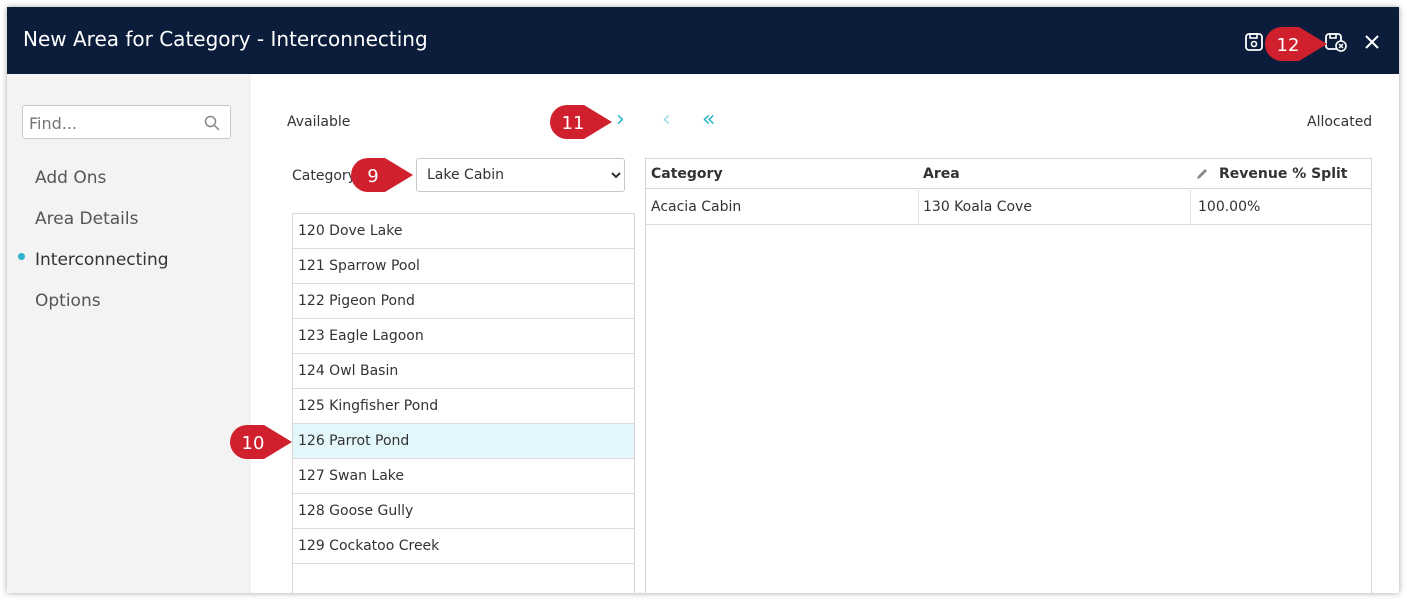  Describe the element at coordinates (1008, 174) in the screenshot. I see `table-header: Category Area Revenue % Split` at that location.